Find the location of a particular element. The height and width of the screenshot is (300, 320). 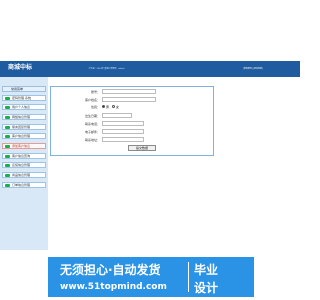

sidebar-item-add-customer: 添加客户信息 is located at coordinates (24, 146).